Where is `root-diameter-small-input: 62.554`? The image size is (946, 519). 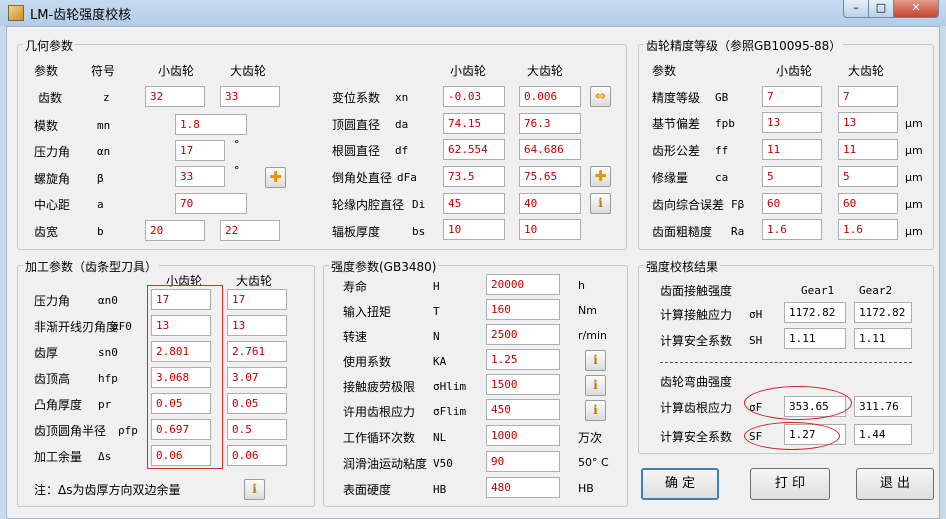
root-diameter-small-input: 62.554 is located at coordinates (474, 149).